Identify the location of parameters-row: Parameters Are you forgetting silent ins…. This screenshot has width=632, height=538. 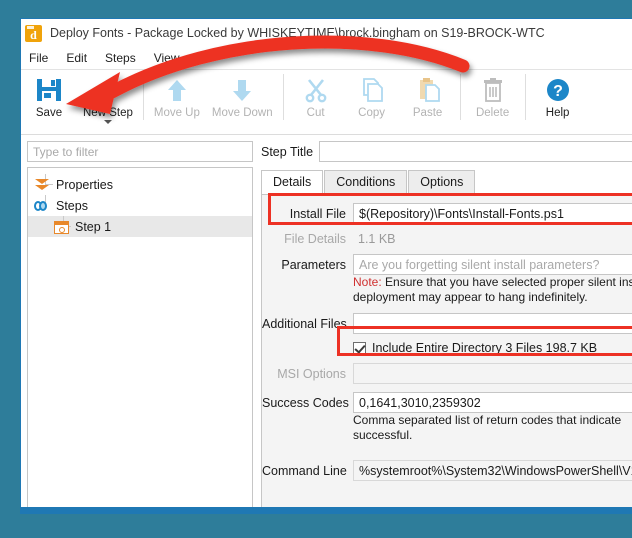
(447, 264).